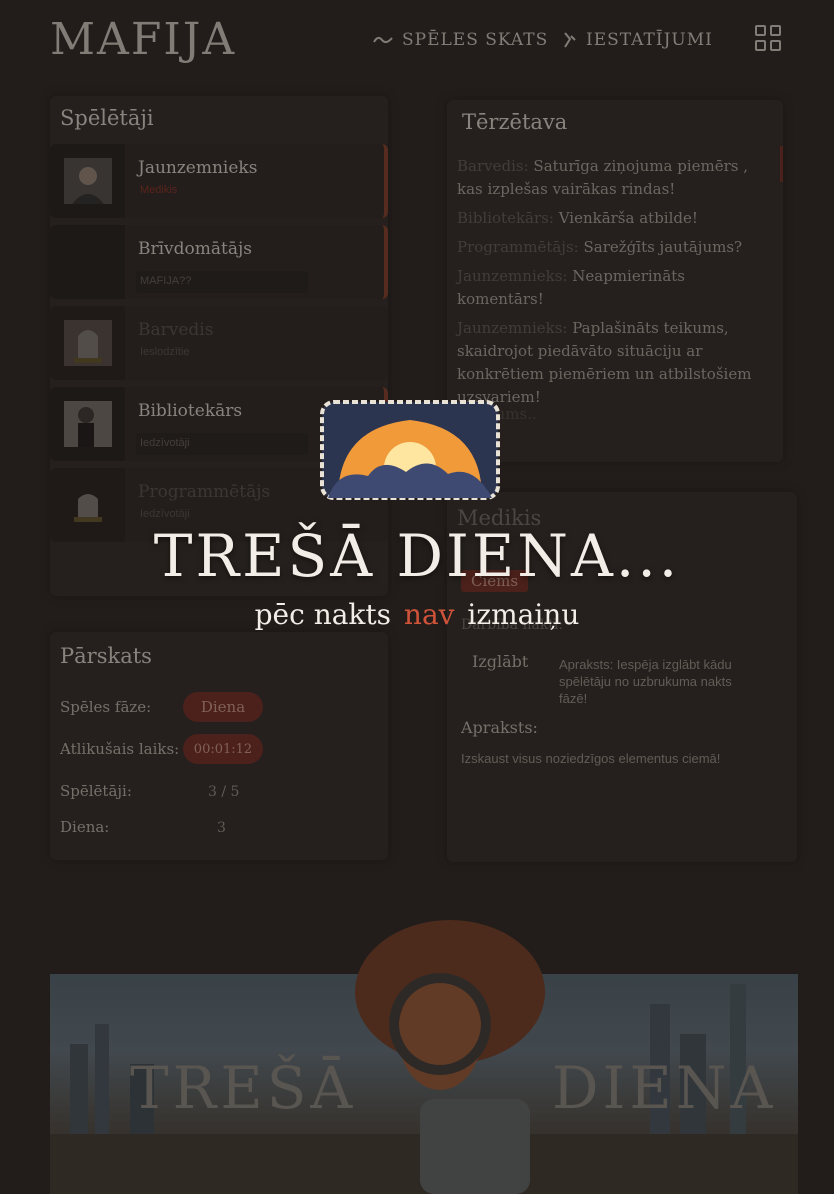 The width and height of the screenshot is (834, 1194). I want to click on overlay-sub-highlight: nav, so click(429, 614).